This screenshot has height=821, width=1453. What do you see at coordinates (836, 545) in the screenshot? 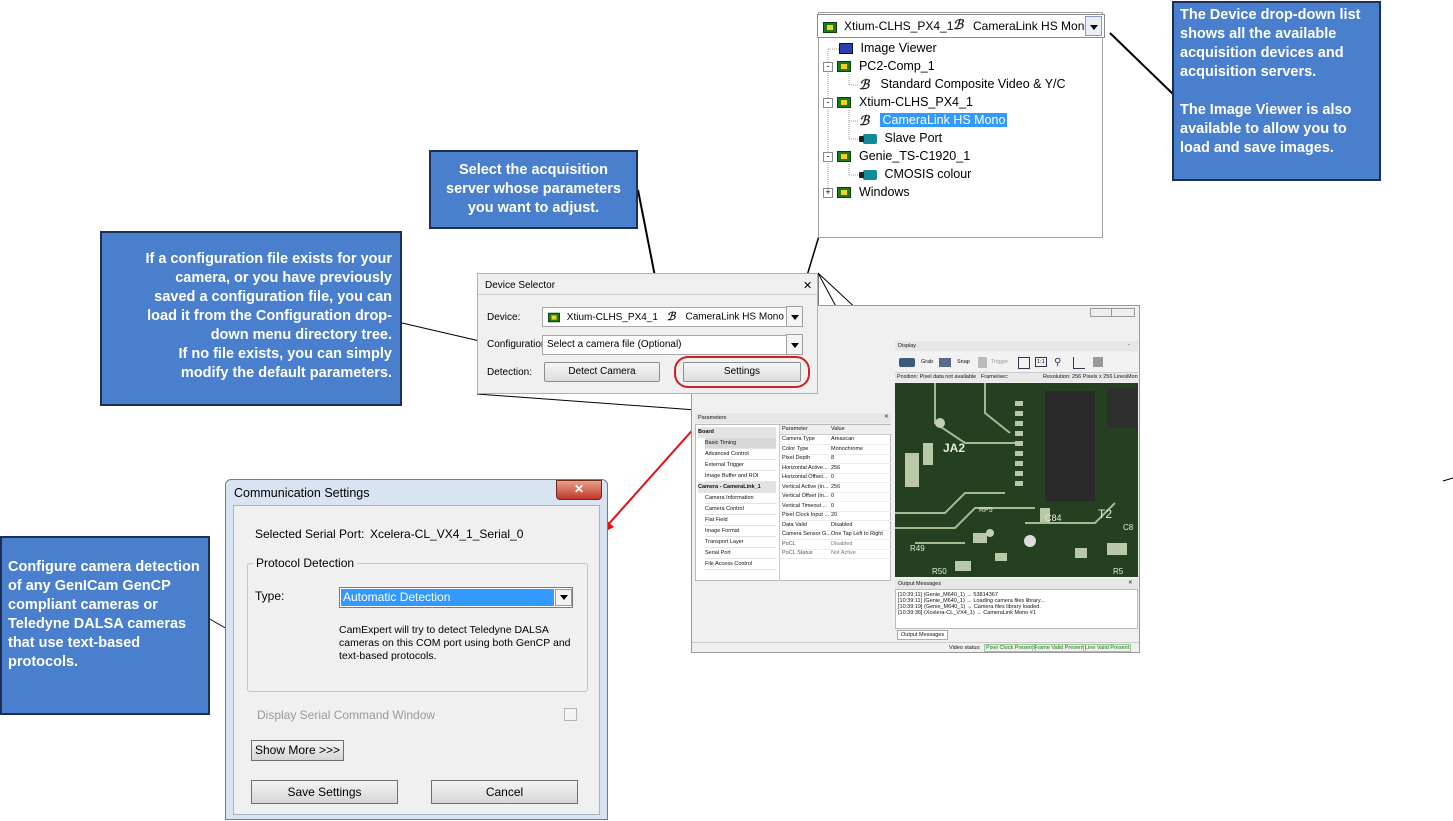
I see `param-row: PoCL Disabled` at bounding box center [836, 545].